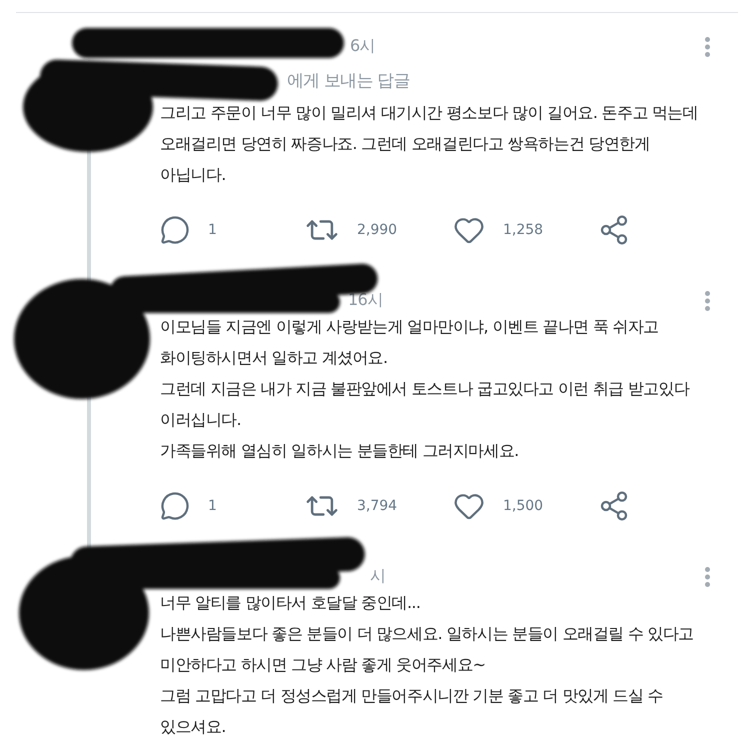  What do you see at coordinates (351, 506) in the screenshot?
I see `retweet-button: 3,794` at bounding box center [351, 506].